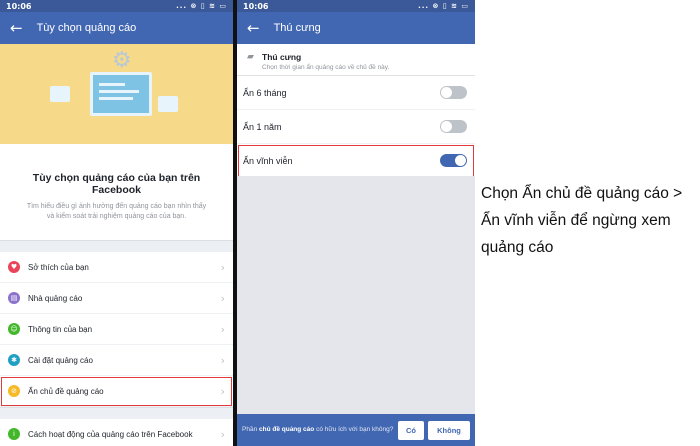 Image resolution: width=700 pixels, height=446 pixels. Describe the element at coordinates (116, 184) in the screenshot. I see `promo-title: Tùy chọn quảng cáo của bạn trên Facebook` at that location.